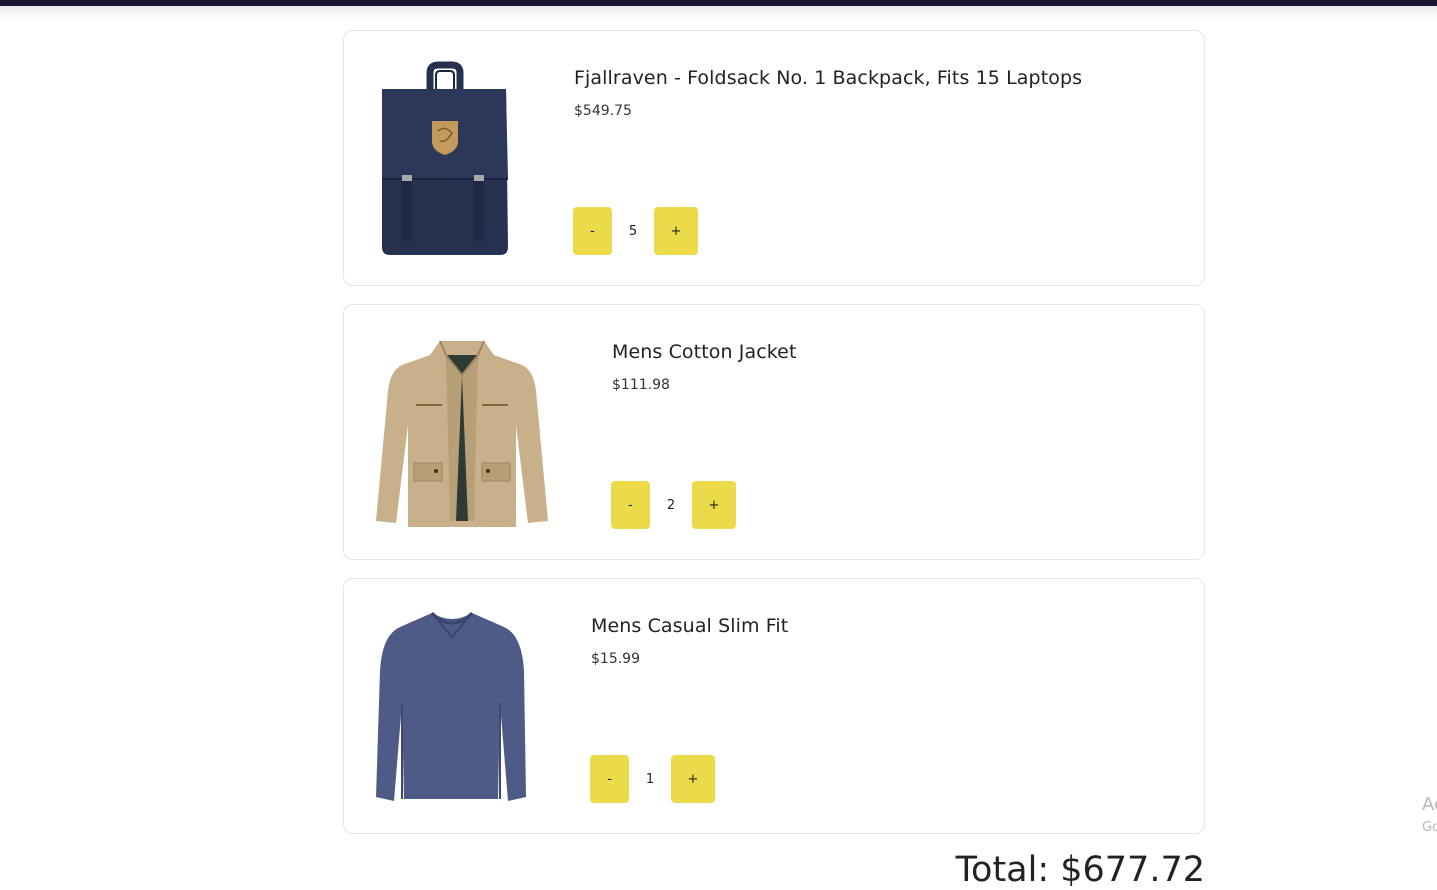 The image size is (1437, 890). Describe the element at coordinates (690, 626) in the screenshot. I see `product-title: Mens Casual Slim Fit` at that location.